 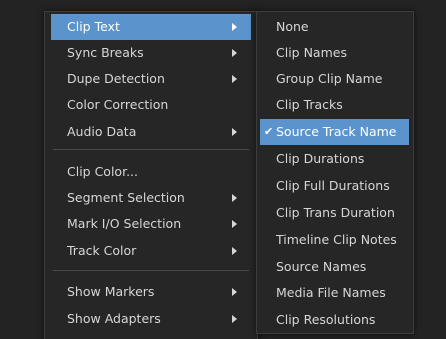 What do you see at coordinates (124, 223) in the screenshot?
I see `menu-item-label: Mark I/O Selection` at bounding box center [124, 223].